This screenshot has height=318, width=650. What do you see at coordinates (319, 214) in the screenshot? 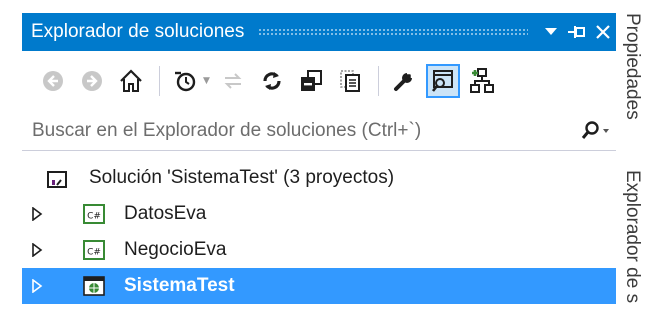
I see `tree-item-project: C# DatosEva` at bounding box center [319, 214].